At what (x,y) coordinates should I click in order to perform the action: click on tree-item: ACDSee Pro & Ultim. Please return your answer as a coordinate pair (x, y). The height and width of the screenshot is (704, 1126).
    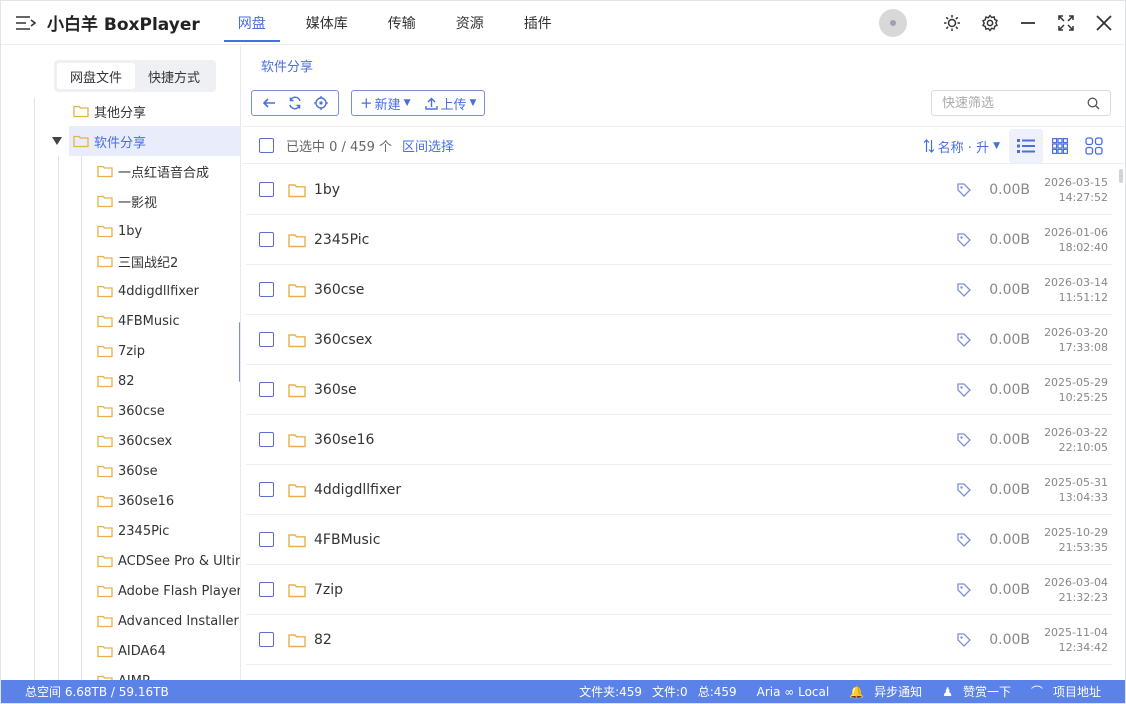
    Looking at the image, I should click on (168, 561).